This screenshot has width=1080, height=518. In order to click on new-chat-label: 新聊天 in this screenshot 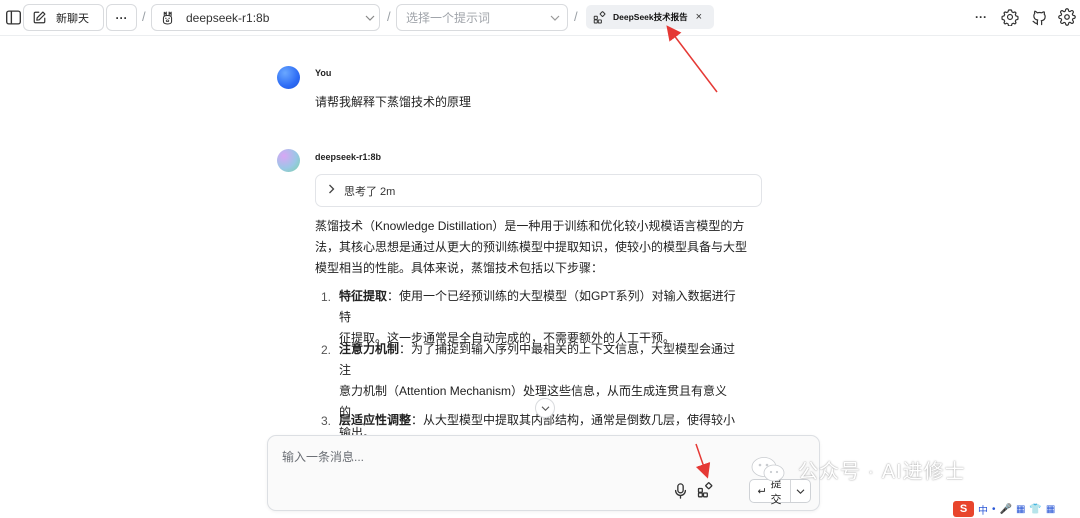, I will do `click(72, 18)`.